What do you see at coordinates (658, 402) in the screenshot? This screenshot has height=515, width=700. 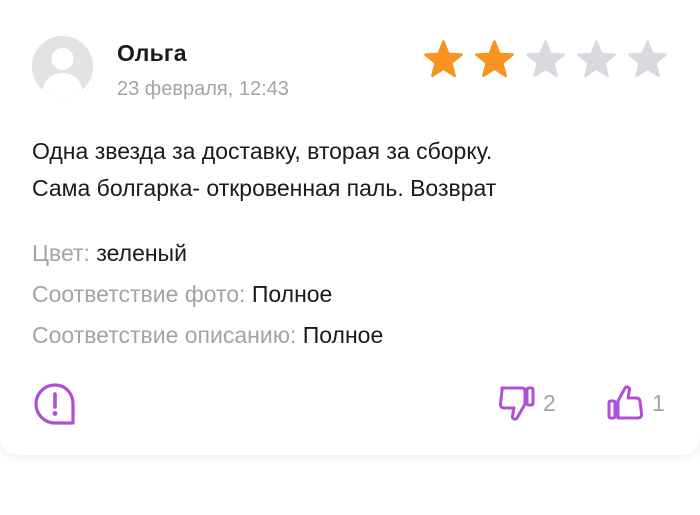 I see `like-count: 1` at bounding box center [658, 402].